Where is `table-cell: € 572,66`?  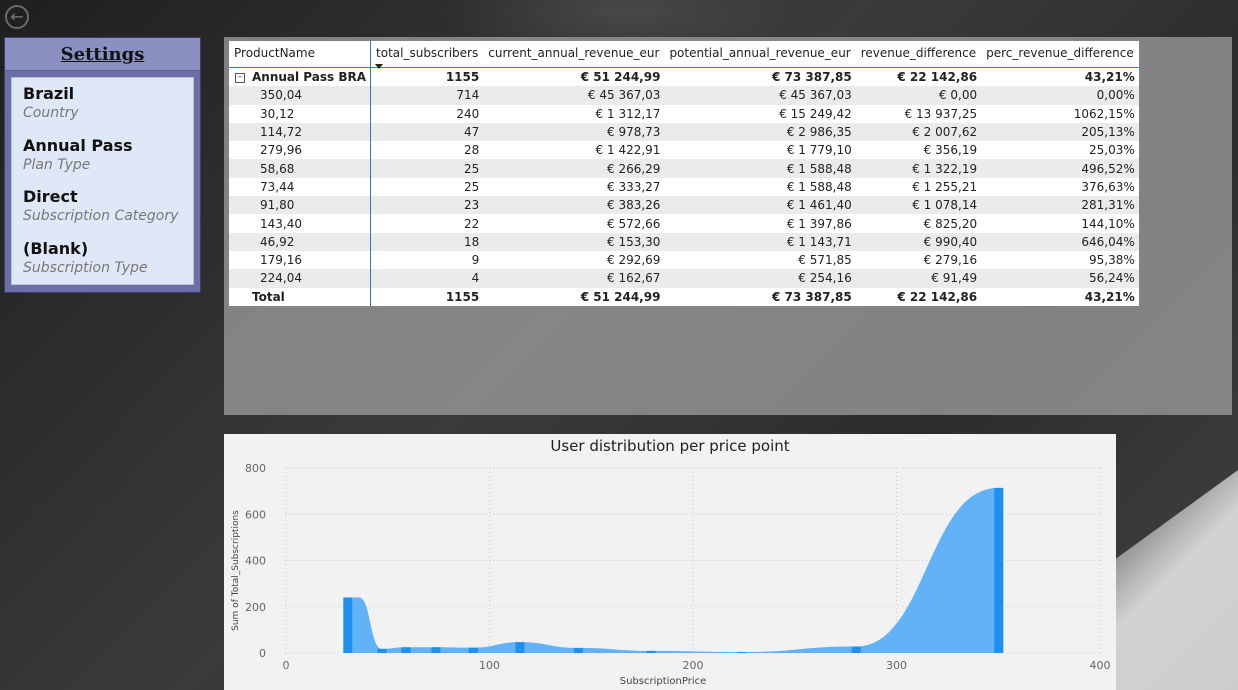
table-cell: € 572,66 is located at coordinates (634, 223).